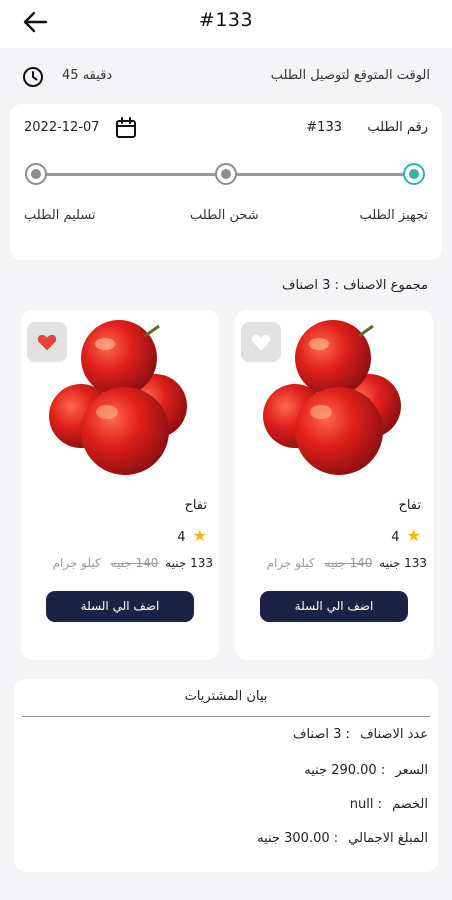 The width and height of the screenshot is (452, 900). What do you see at coordinates (321, 734) in the screenshot?
I see `bill-row-value: : 3 اصناف` at bounding box center [321, 734].